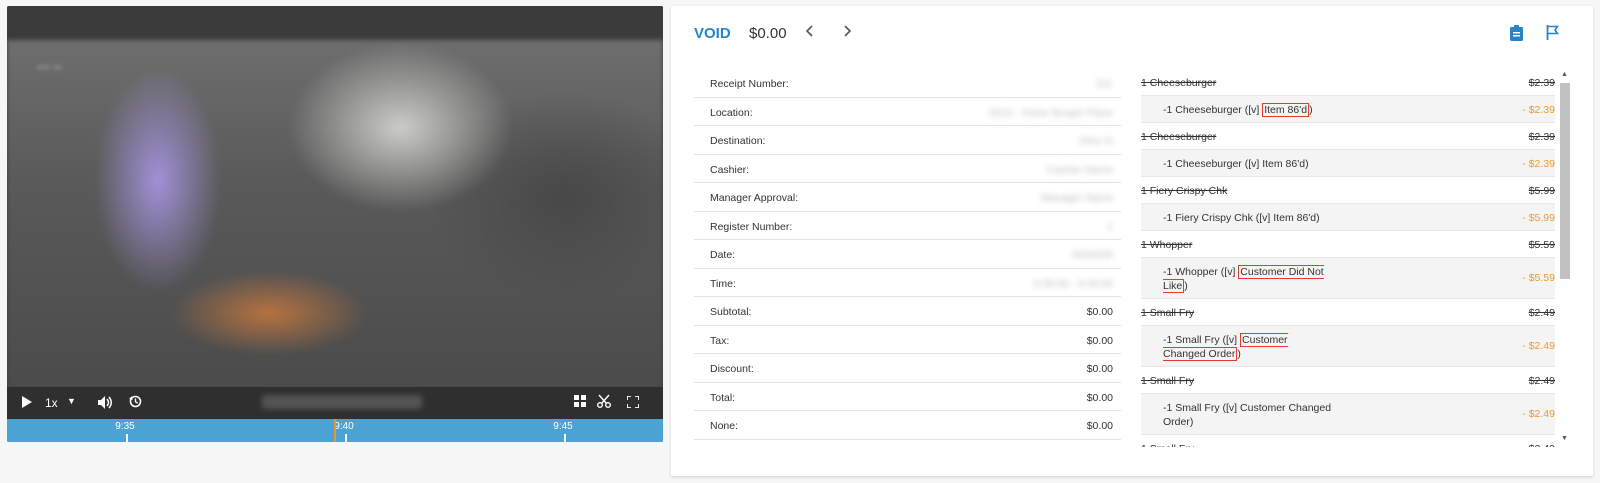 The height and width of the screenshot is (483, 1600). I want to click on timeline-label: 9:35, so click(125, 426).